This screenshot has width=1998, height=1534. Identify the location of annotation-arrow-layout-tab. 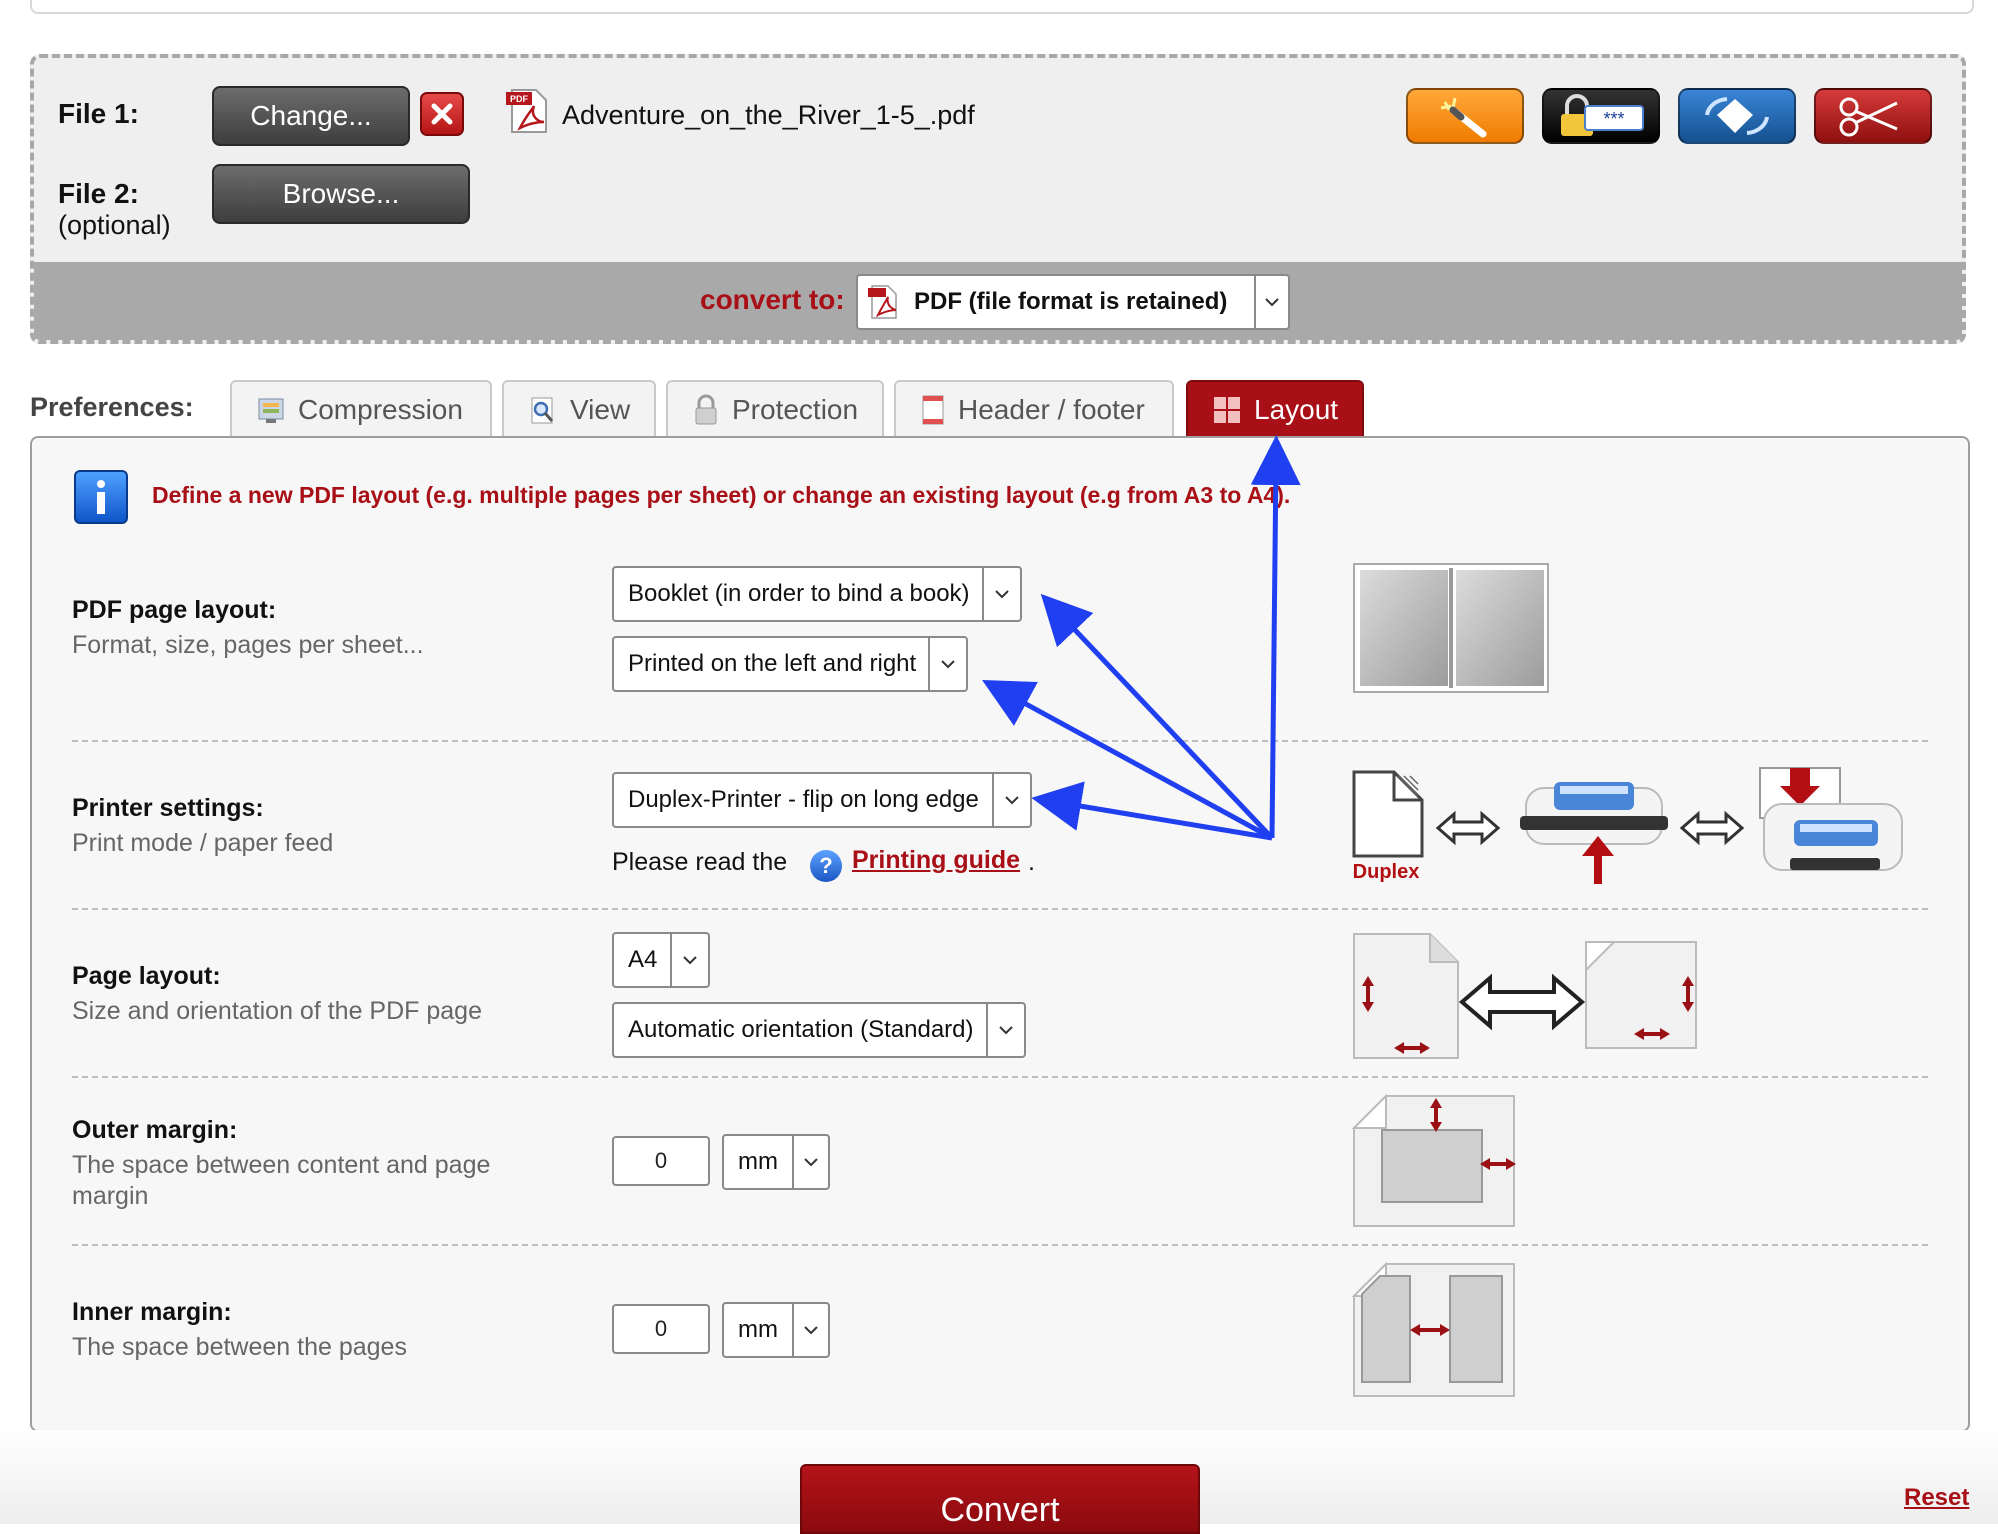
(1275, 637).